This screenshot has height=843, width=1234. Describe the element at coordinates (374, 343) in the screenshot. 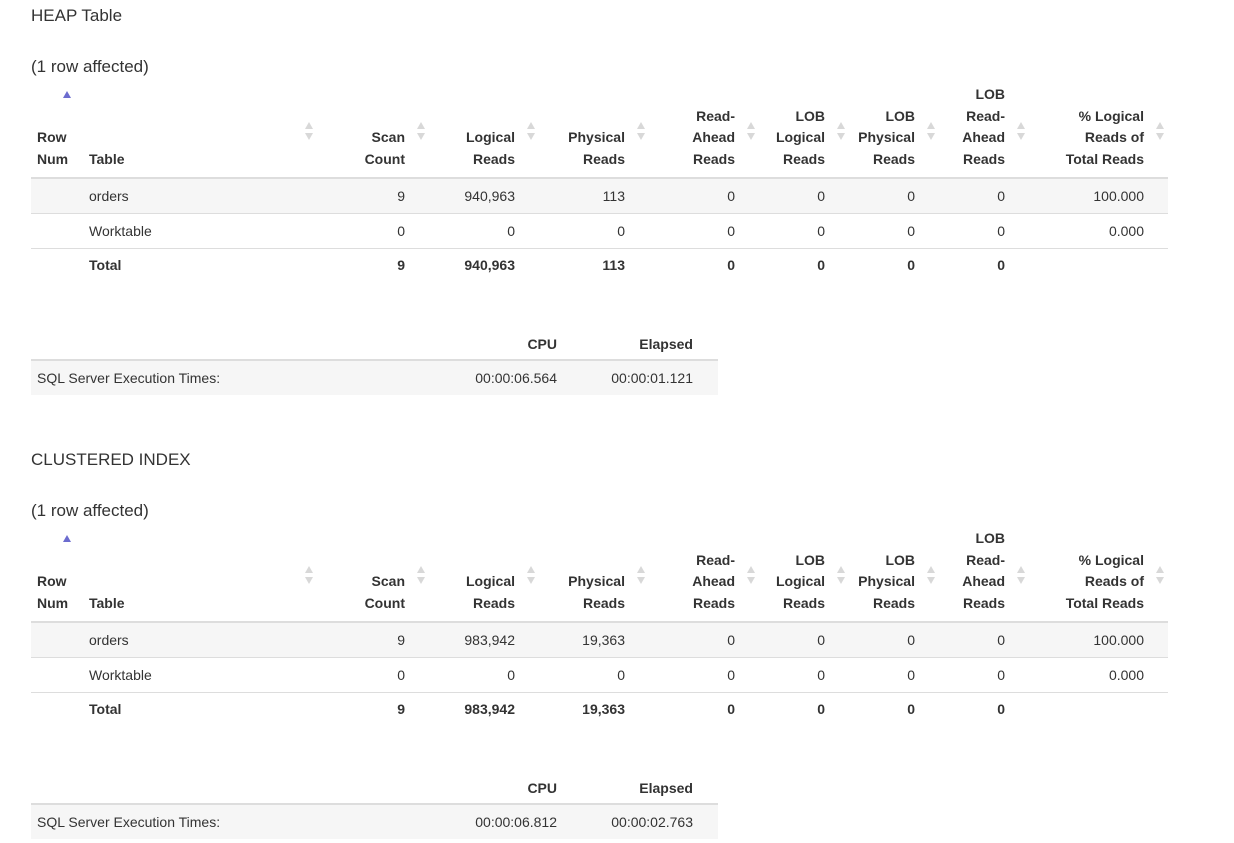

I see `header-row: CPU Elapsed` at that location.